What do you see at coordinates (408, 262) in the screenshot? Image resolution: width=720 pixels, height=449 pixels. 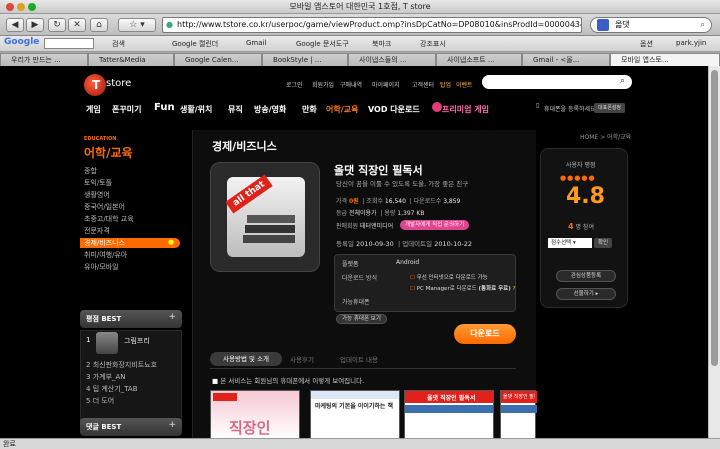 I see `platform-value: Android` at bounding box center [408, 262].